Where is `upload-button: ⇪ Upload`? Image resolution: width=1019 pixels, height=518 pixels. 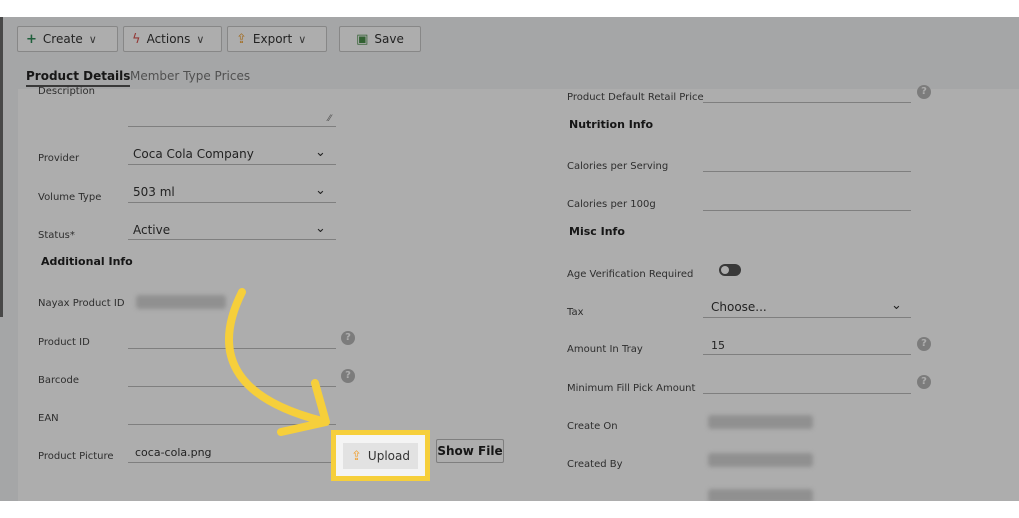 upload-button: ⇪ Upload is located at coordinates (380, 456).